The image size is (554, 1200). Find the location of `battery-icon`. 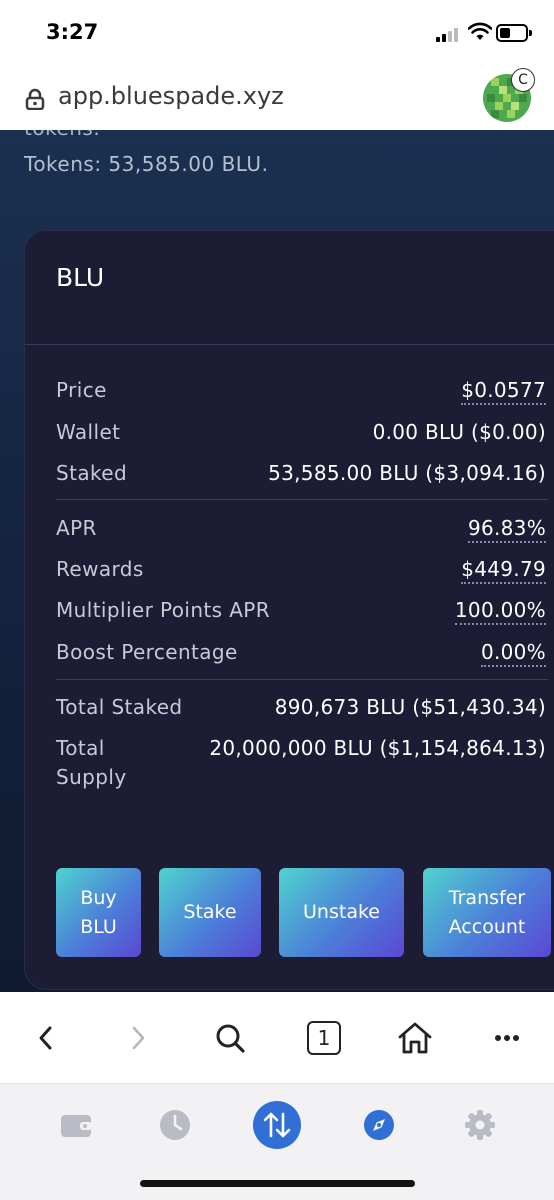

battery-icon is located at coordinates (514, 33).